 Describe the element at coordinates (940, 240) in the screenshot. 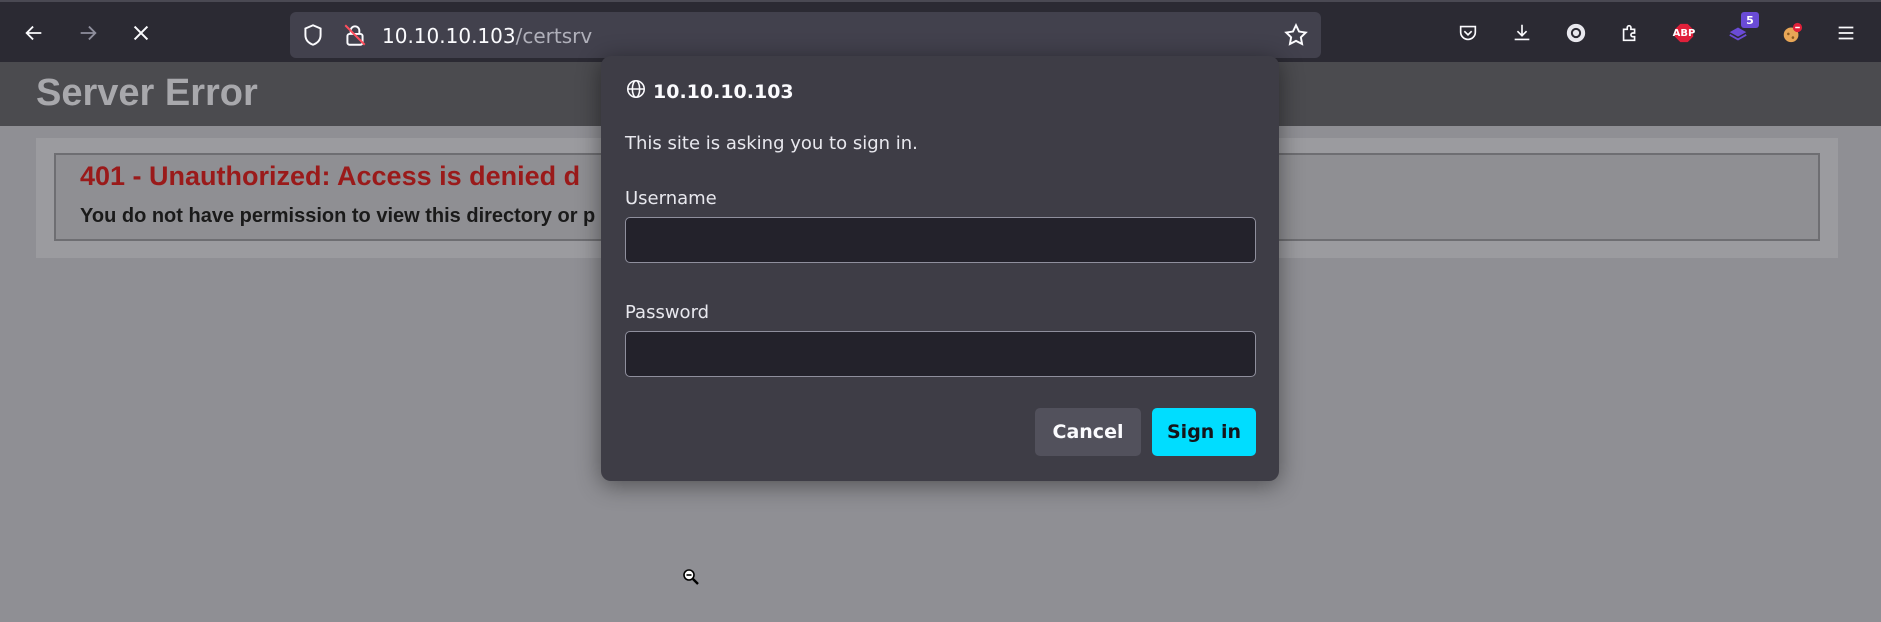

I see `username-field` at that location.